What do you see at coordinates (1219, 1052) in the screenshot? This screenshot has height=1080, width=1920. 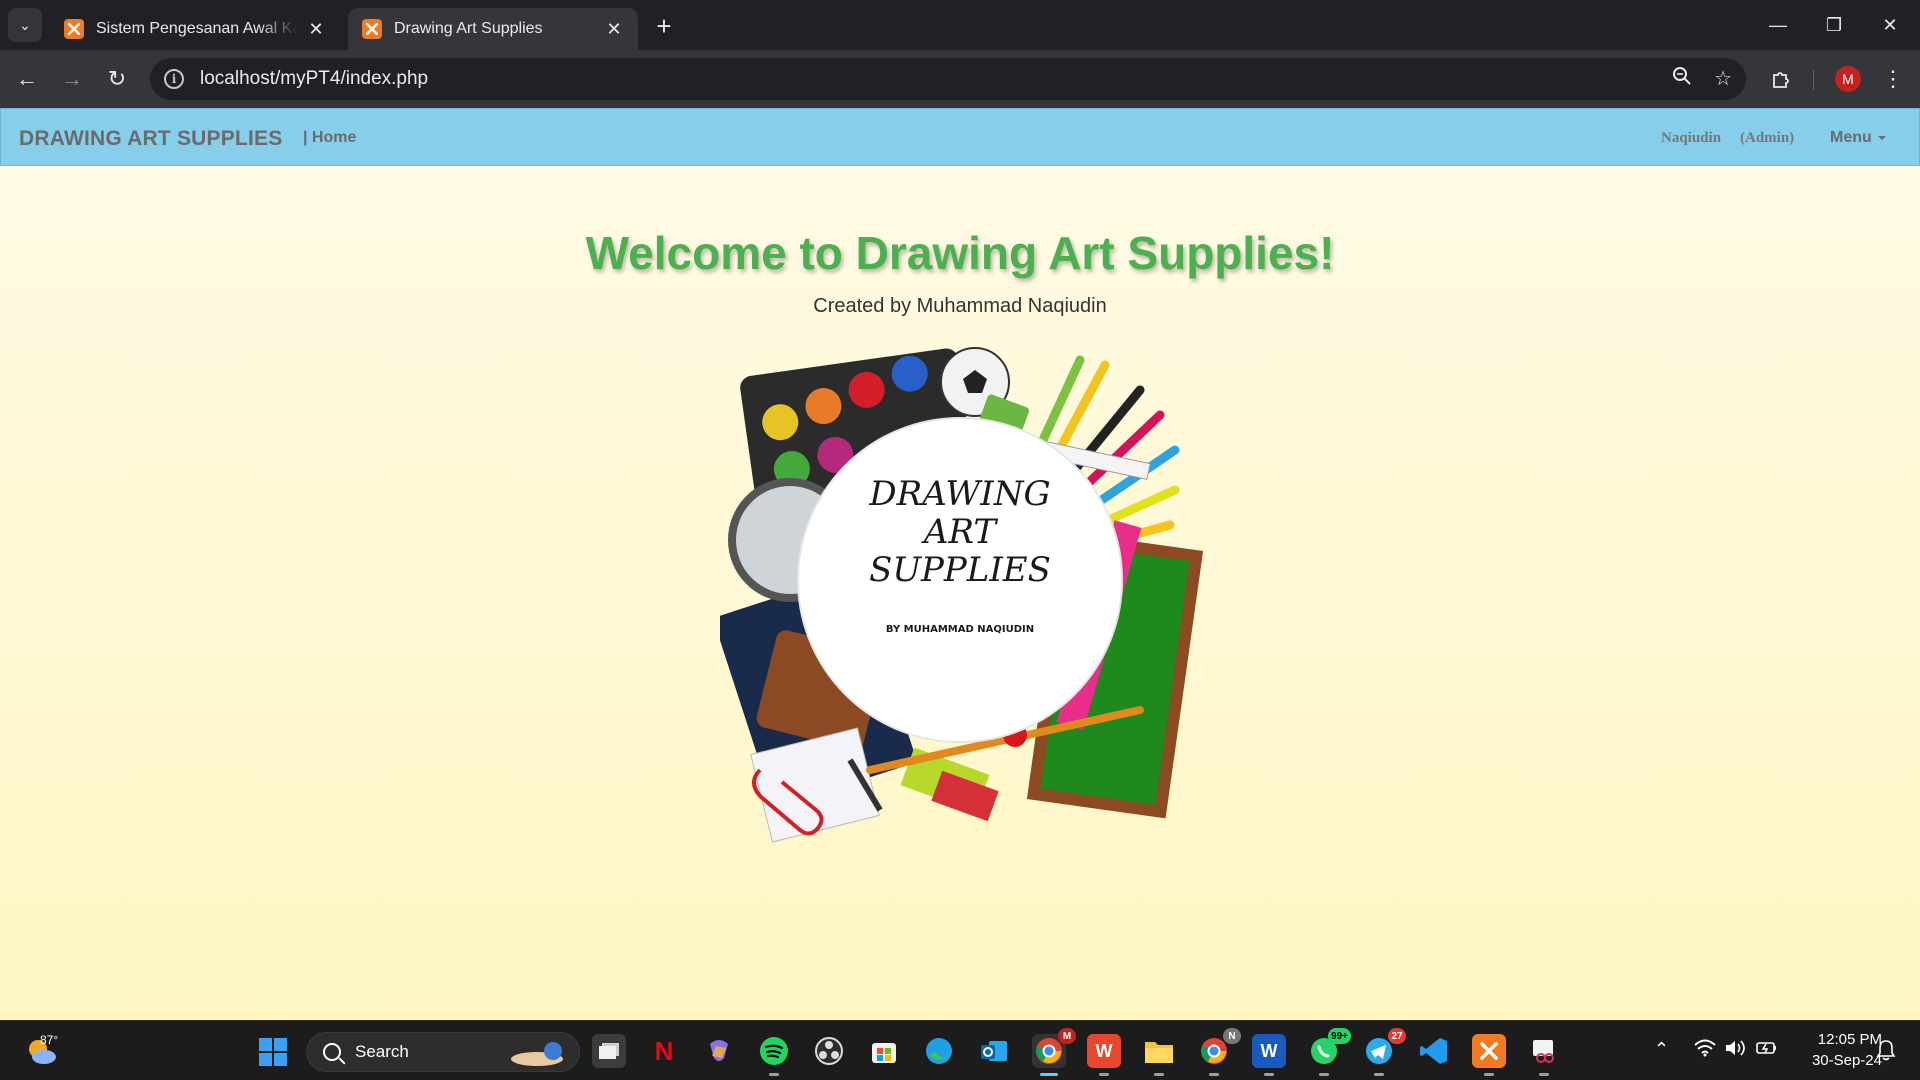 I see `chrome-profile-icon: N` at bounding box center [1219, 1052].